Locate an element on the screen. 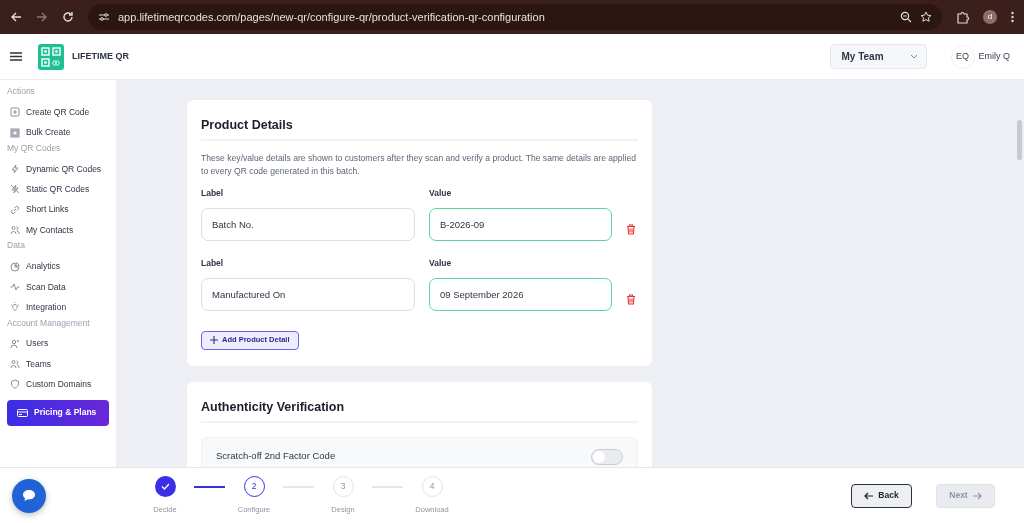 The image size is (1024, 523). sidebar-item: Users is located at coordinates (58, 343).